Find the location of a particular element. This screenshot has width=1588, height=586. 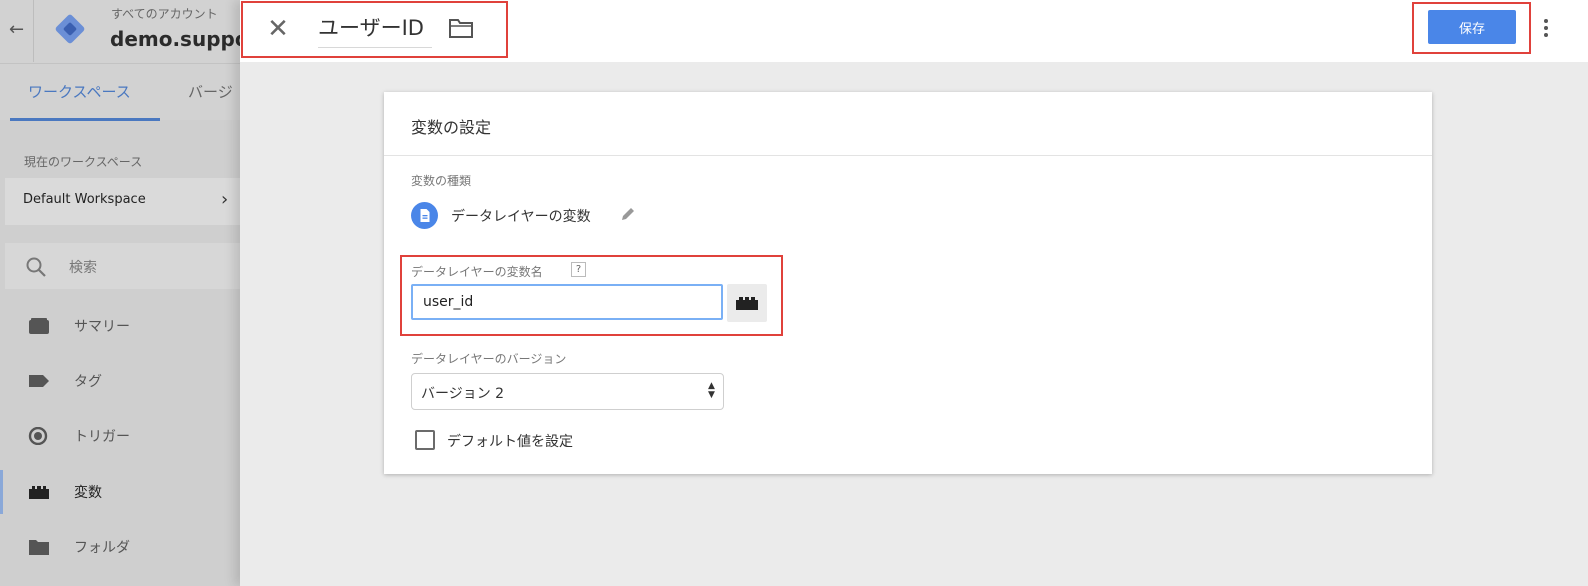

account-label: すべてのアカウント is located at coordinates (164, 14).